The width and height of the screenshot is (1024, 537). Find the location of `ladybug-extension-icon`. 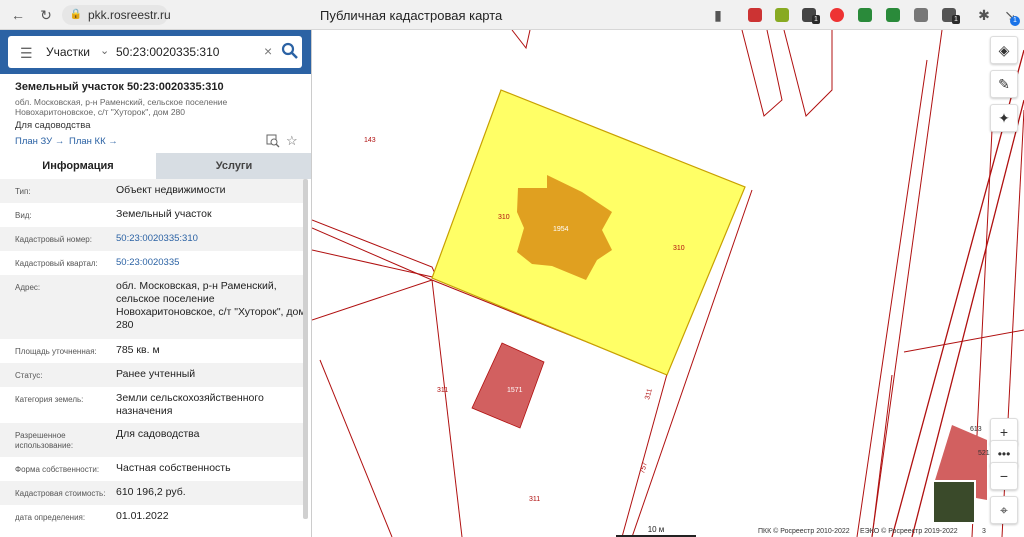

ladybug-extension-icon is located at coordinates (755, 15).